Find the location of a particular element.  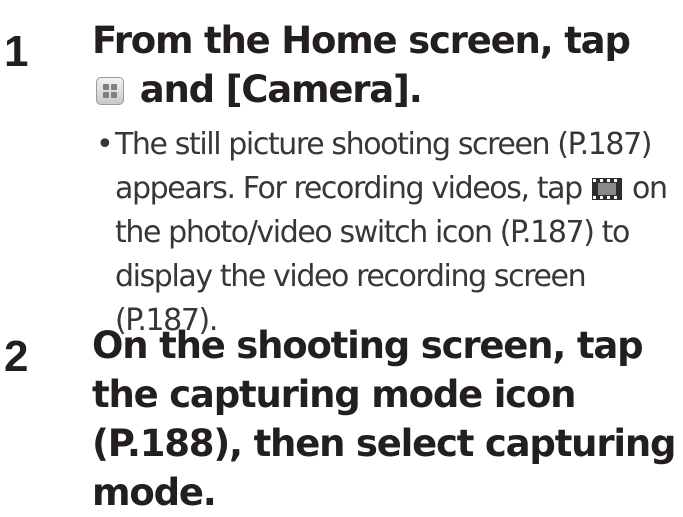

video-film-icon is located at coordinates (606, 189).